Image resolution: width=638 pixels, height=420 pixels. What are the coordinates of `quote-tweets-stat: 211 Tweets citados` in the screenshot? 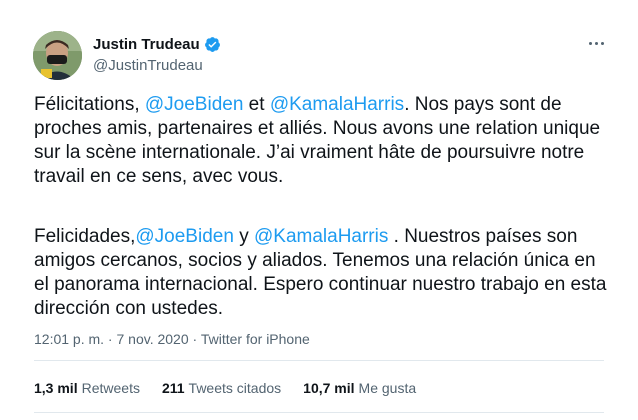 It's located at (221, 388).